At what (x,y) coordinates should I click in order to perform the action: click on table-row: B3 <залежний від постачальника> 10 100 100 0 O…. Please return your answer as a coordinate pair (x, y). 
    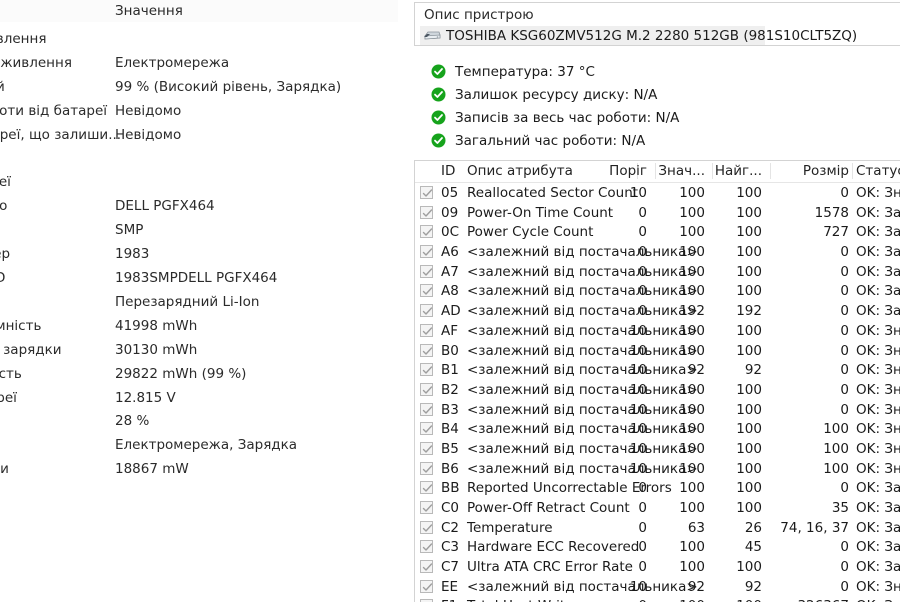
    Looking at the image, I should click on (657, 410).